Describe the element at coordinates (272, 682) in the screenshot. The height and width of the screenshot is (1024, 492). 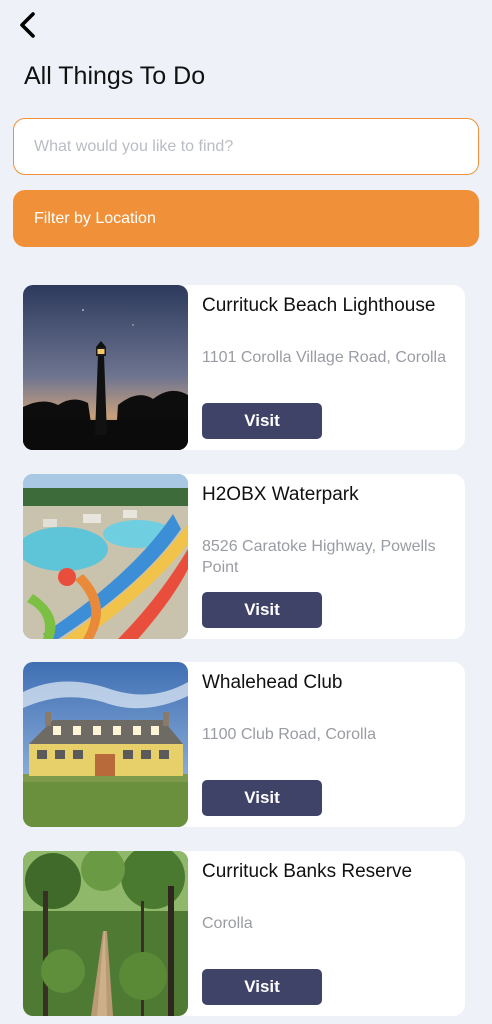
I see `attraction-name: Whalehead Club` at that location.